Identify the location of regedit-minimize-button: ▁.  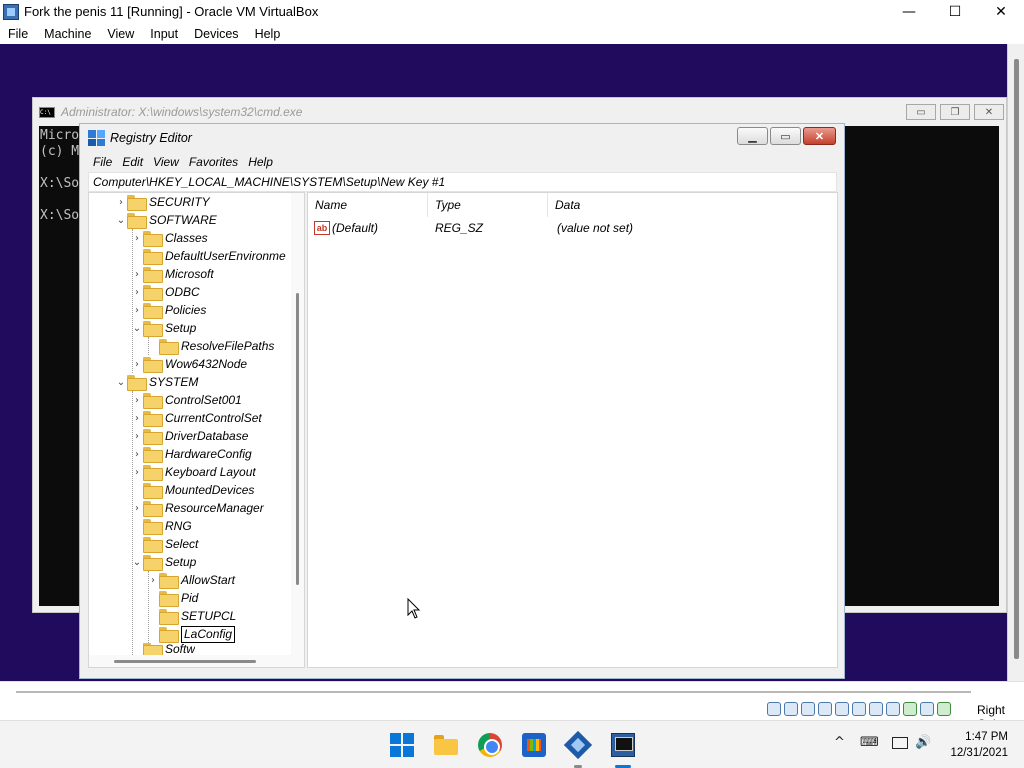
(752, 136).